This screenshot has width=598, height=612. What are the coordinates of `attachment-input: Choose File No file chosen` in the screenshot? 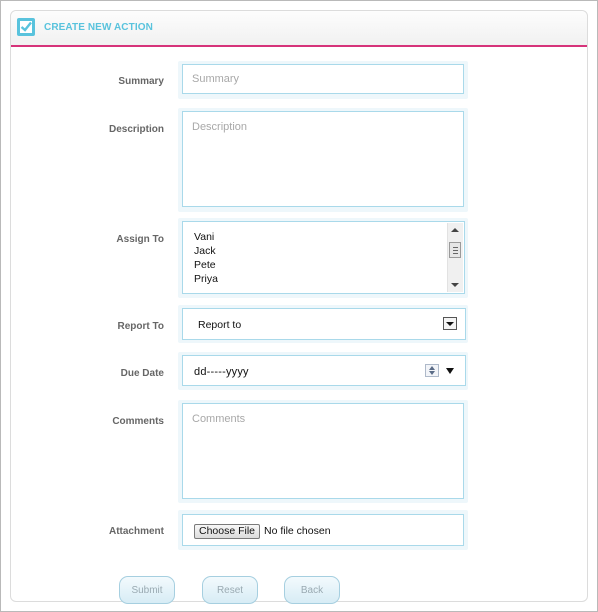 It's located at (323, 530).